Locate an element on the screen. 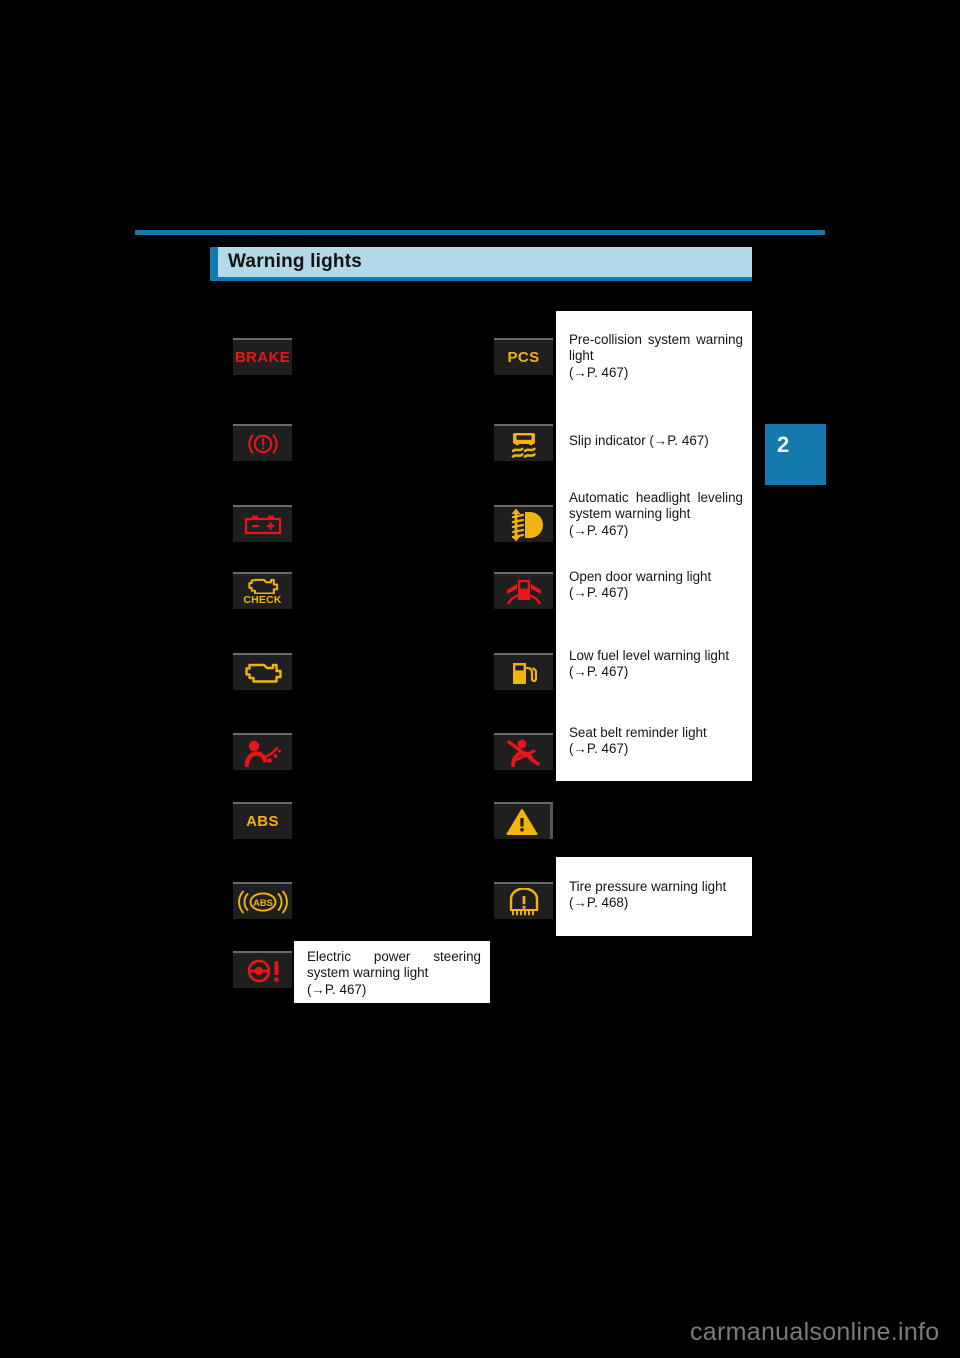 The image size is (960, 1358). section-title-underline is located at coordinates (481, 279).